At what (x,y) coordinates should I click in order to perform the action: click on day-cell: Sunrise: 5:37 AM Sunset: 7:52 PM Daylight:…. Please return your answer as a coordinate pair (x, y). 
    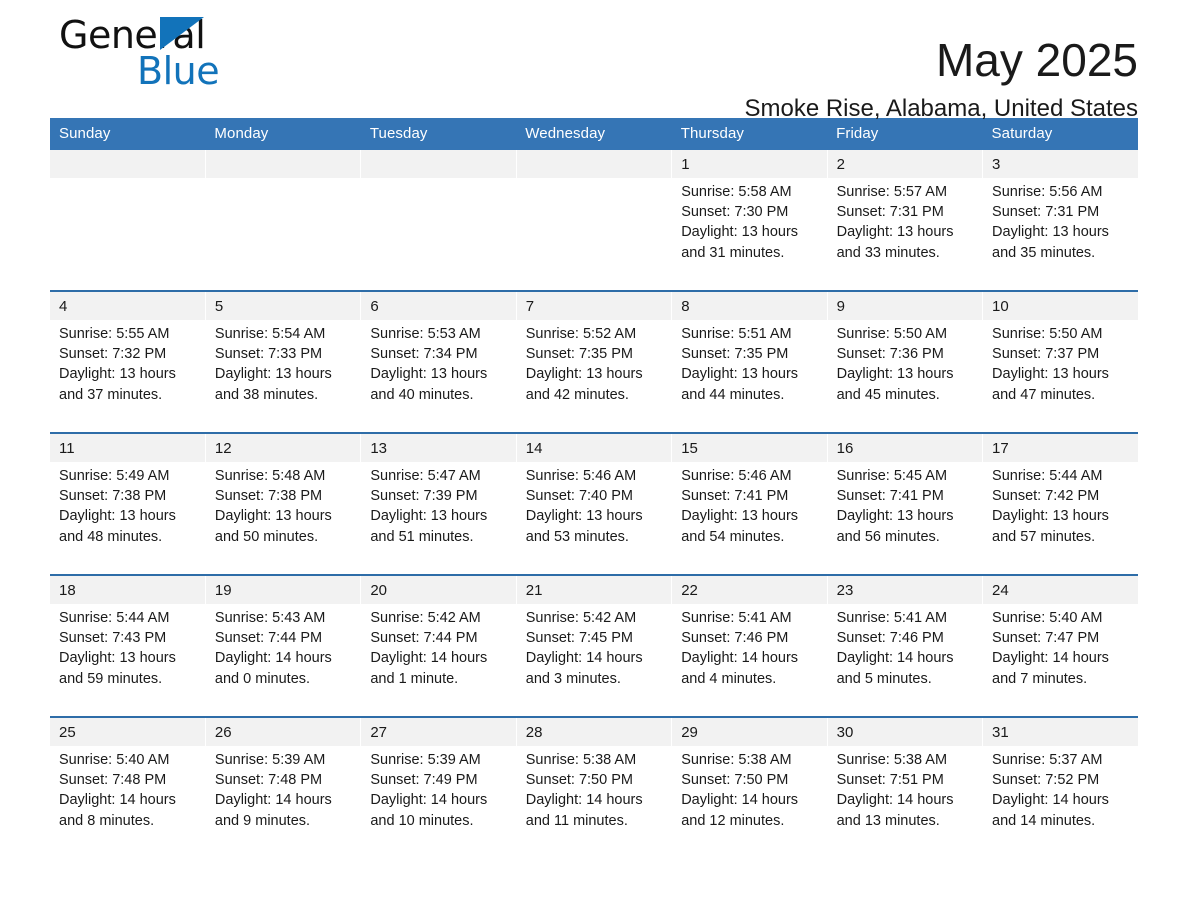
    Looking at the image, I should click on (1060, 795).